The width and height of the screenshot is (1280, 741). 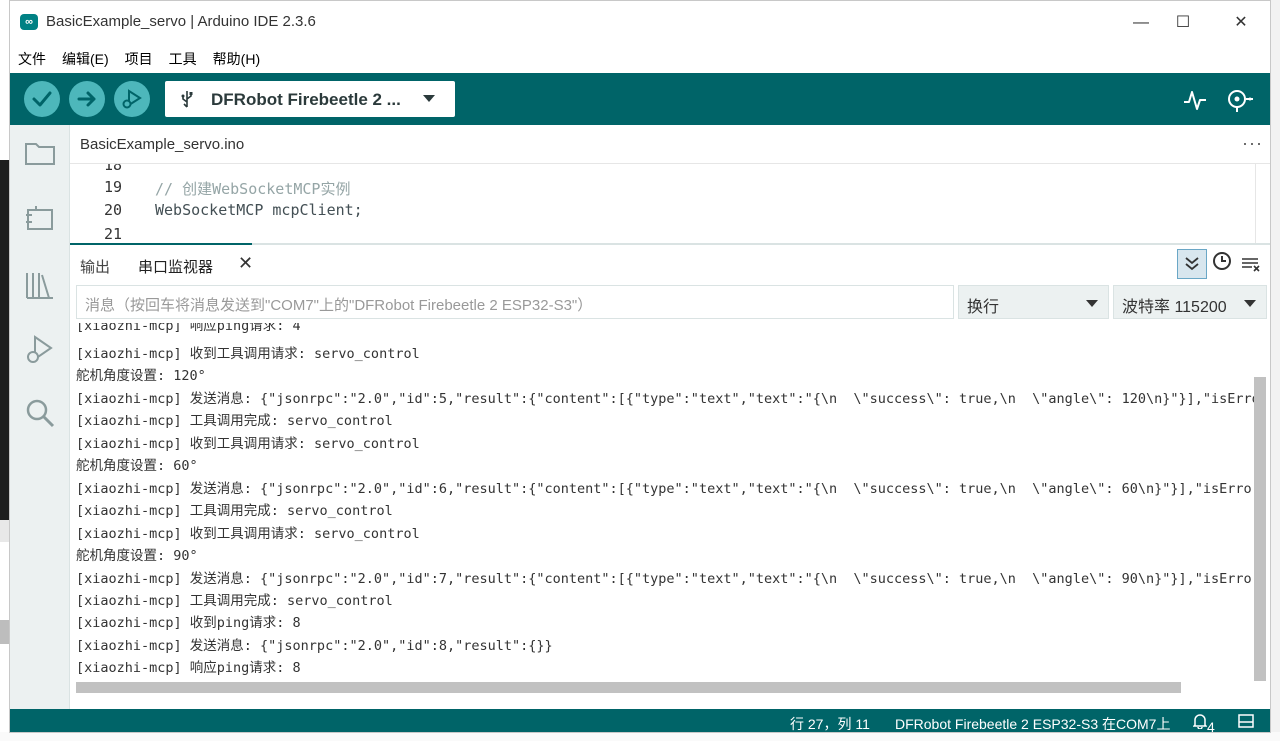 I want to click on clear-output-button, so click(x=1251, y=264).